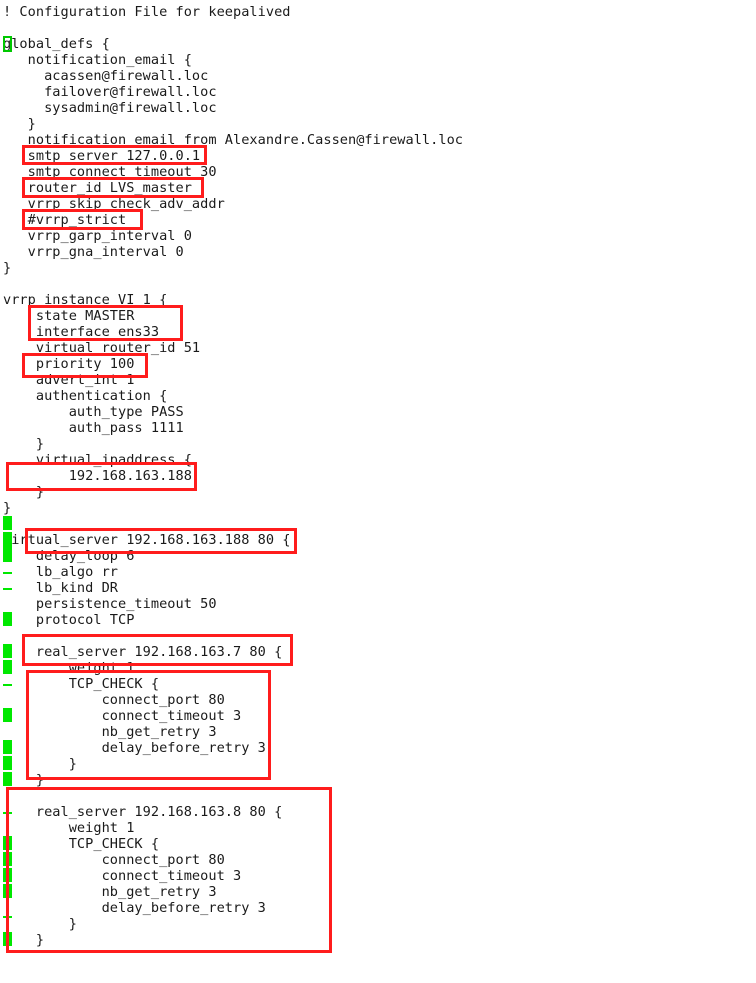  I want to click on code-line: ! Configuration File for keepalived, so click(147, 12).